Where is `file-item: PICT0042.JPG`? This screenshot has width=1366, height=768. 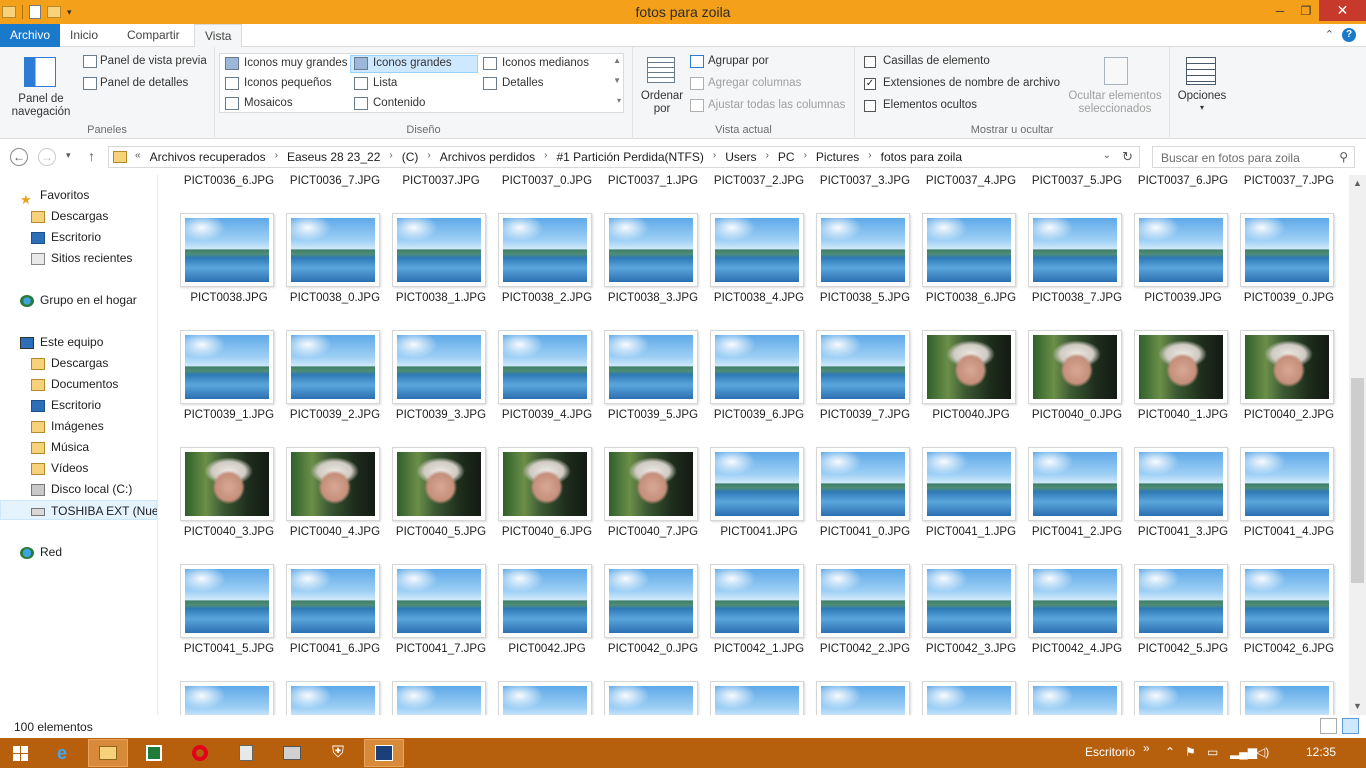 file-item: PICT0042.JPG is located at coordinates (547, 622).